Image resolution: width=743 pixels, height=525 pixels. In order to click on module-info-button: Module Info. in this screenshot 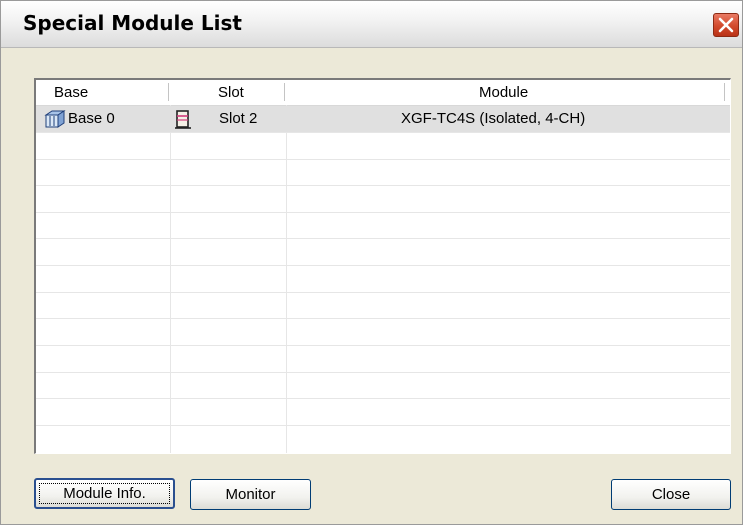, I will do `click(104, 493)`.